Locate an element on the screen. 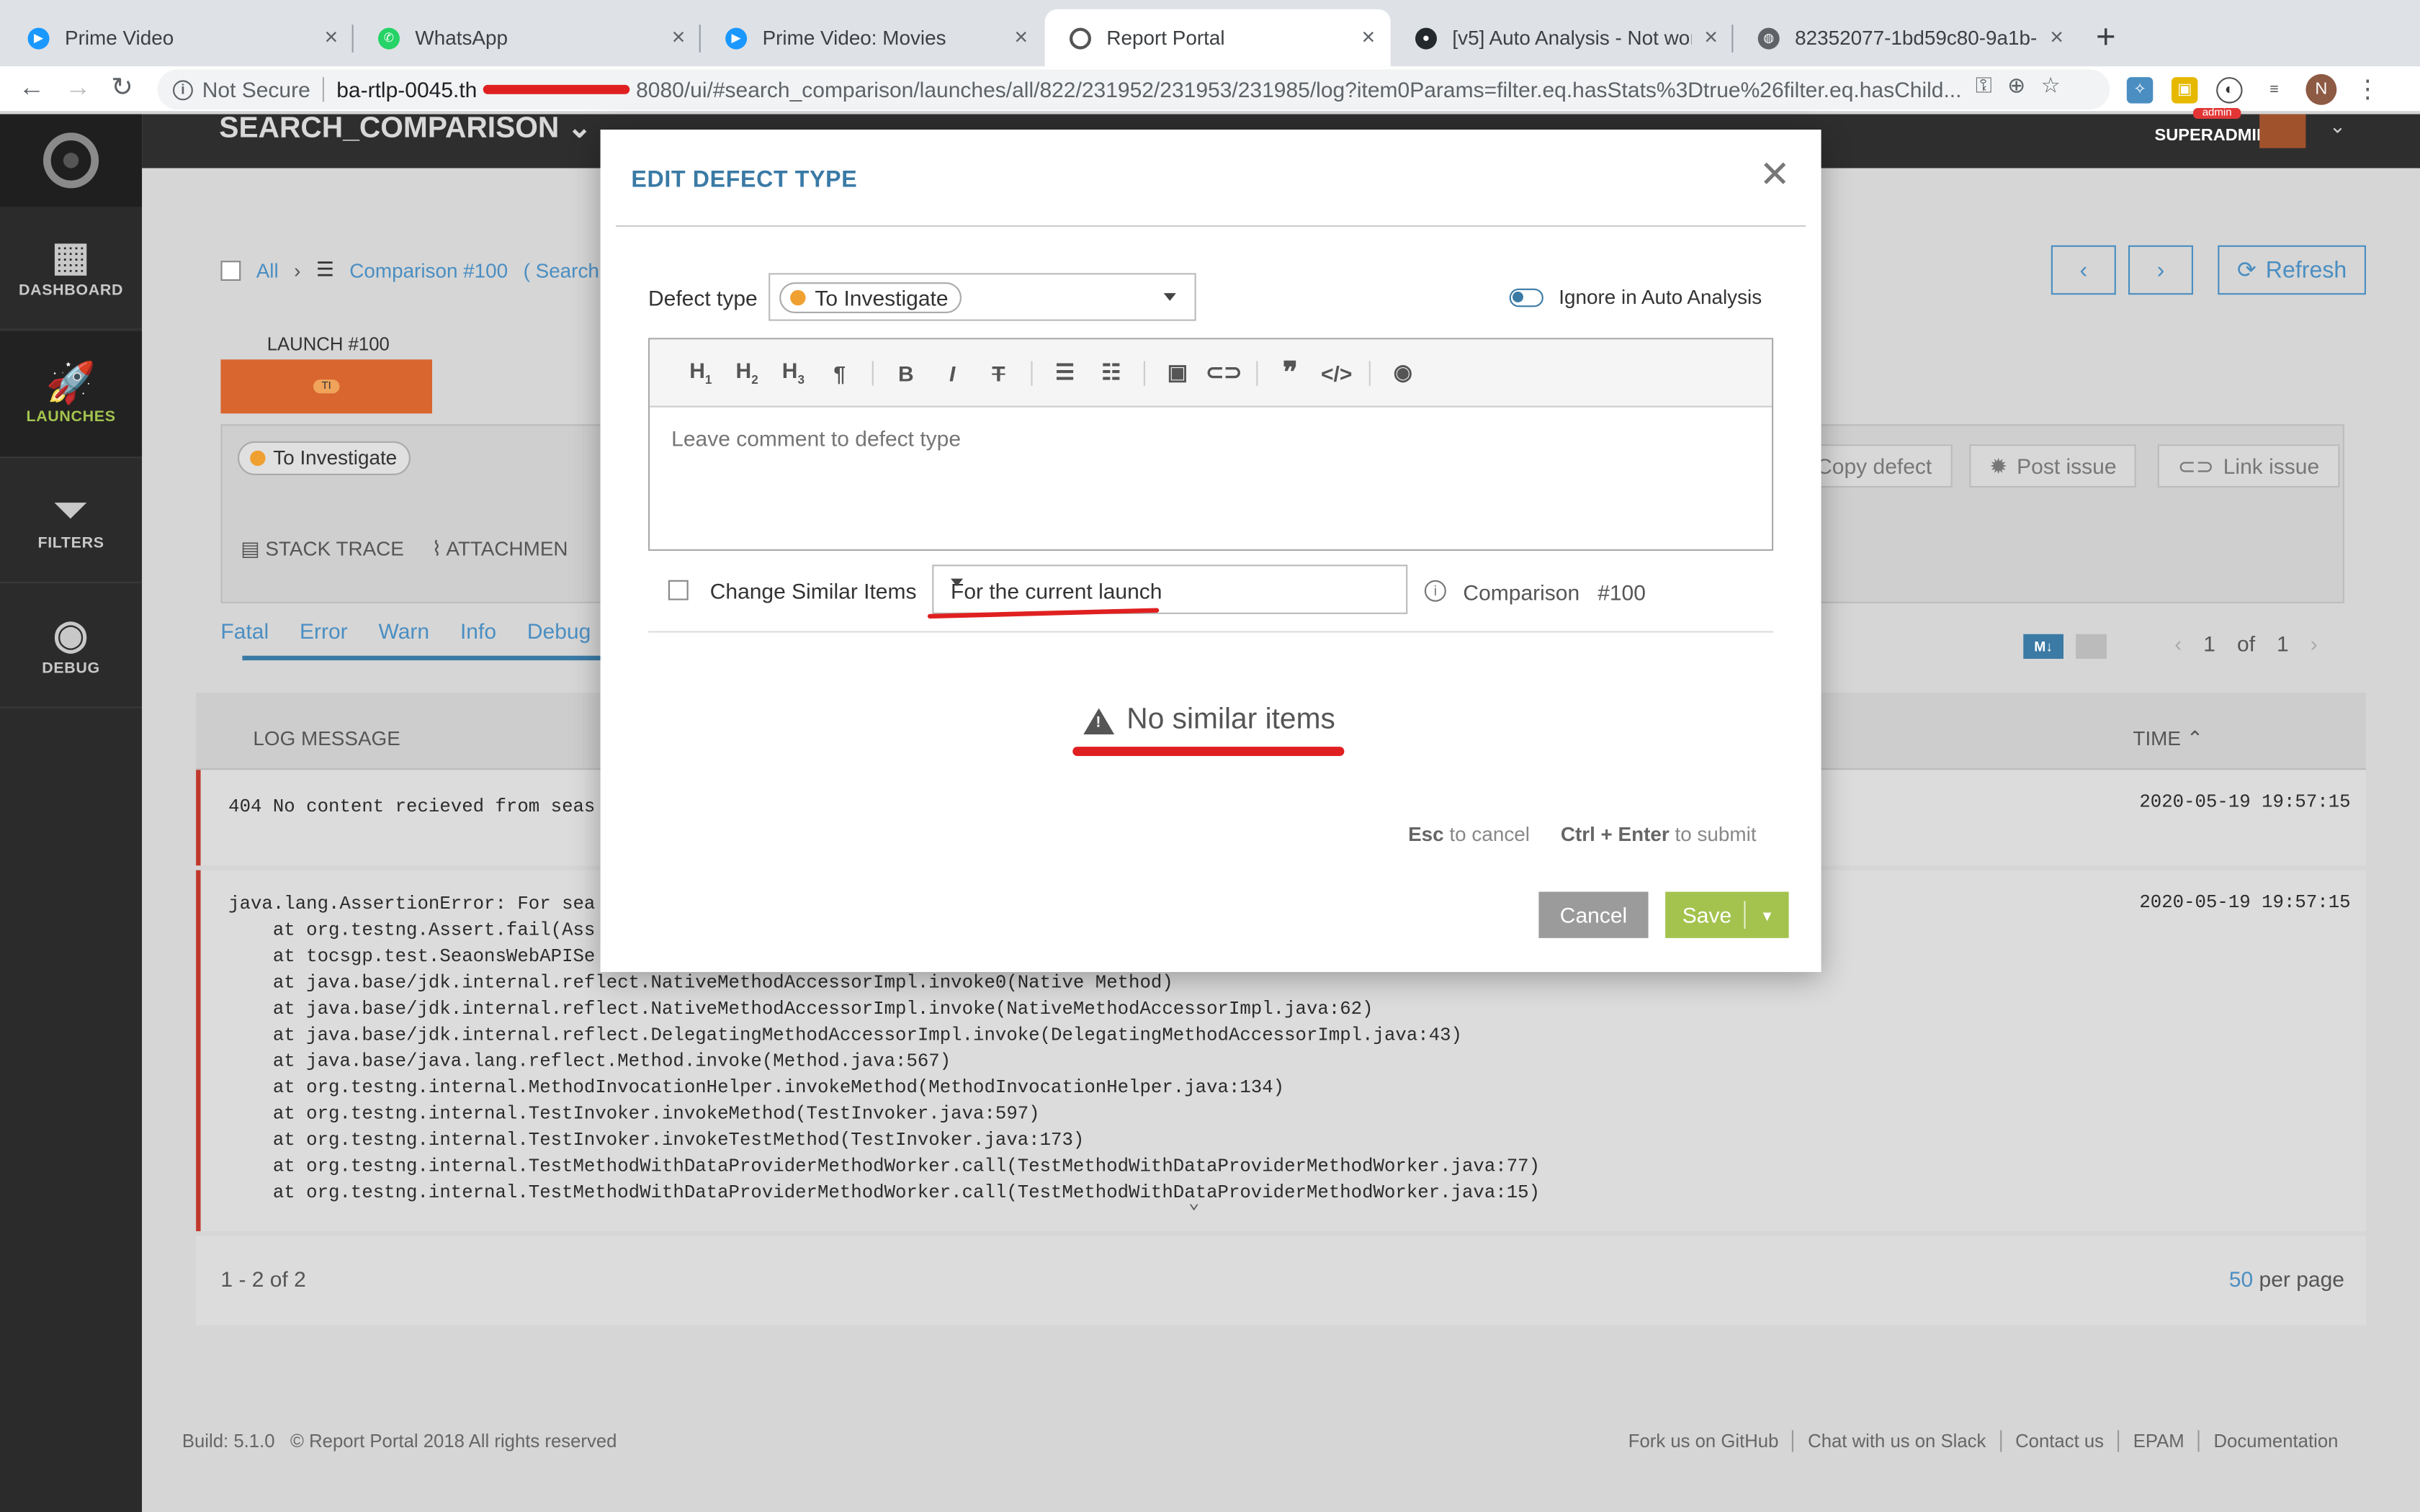 The width and height of the screenshot is (2420, 1512). level-debug: Debug is located at coordinates (559, 630).